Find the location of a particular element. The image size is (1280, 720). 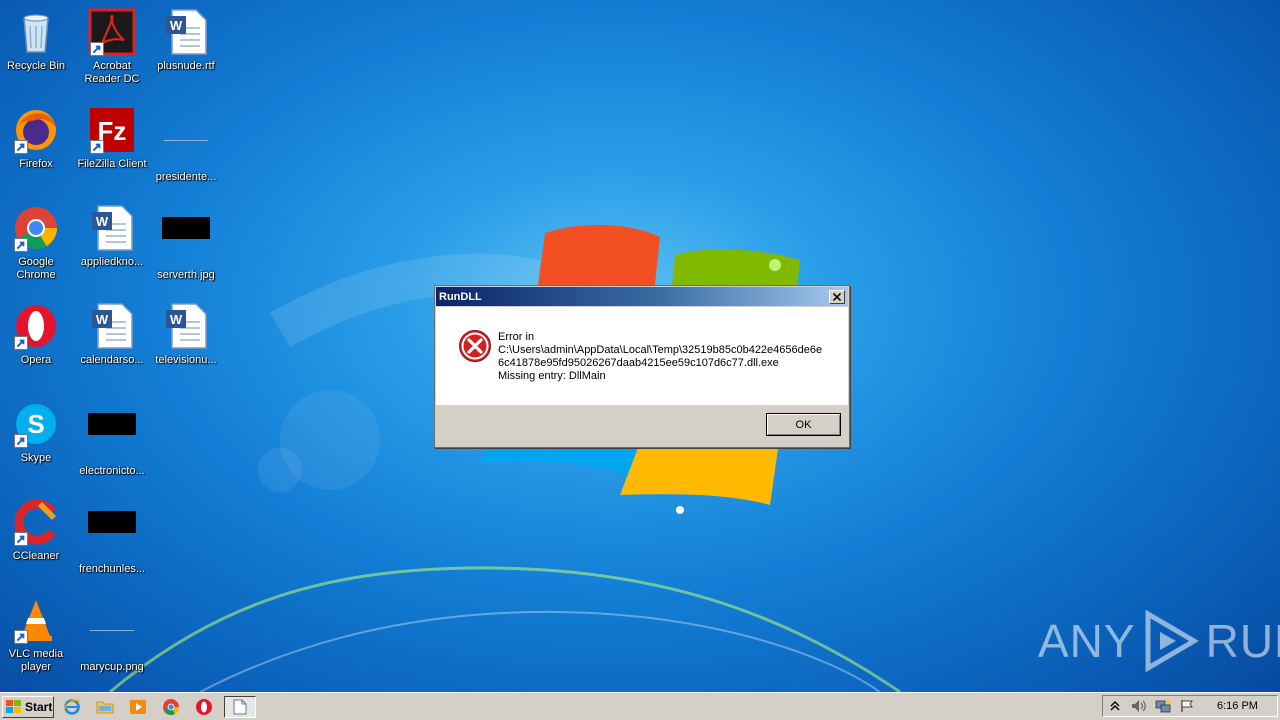

close-icon is located at coordinates (837, 296).